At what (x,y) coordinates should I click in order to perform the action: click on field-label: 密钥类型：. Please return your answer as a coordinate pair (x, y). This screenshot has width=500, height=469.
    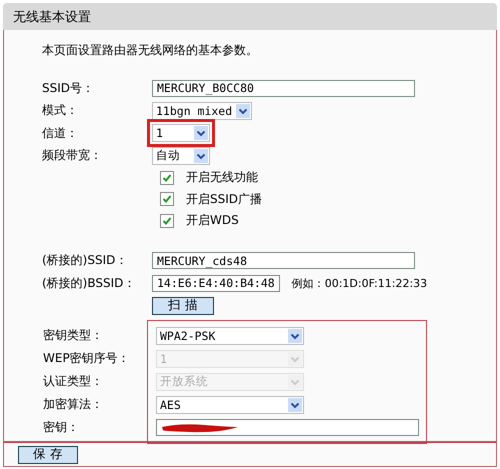
    Looking at the image, I should click on (73, 335).